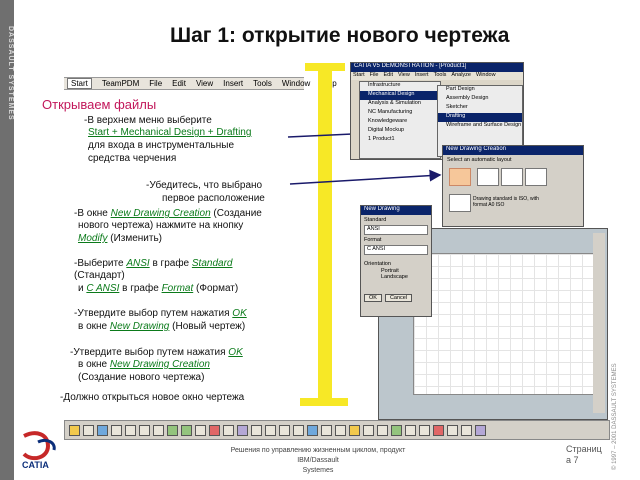 Image resolution: width=640 pixels, height=480 pixels. Describe the element at coordinates (235, 352) in the screenshot. I see `step6-ok-link: OK` at that location.